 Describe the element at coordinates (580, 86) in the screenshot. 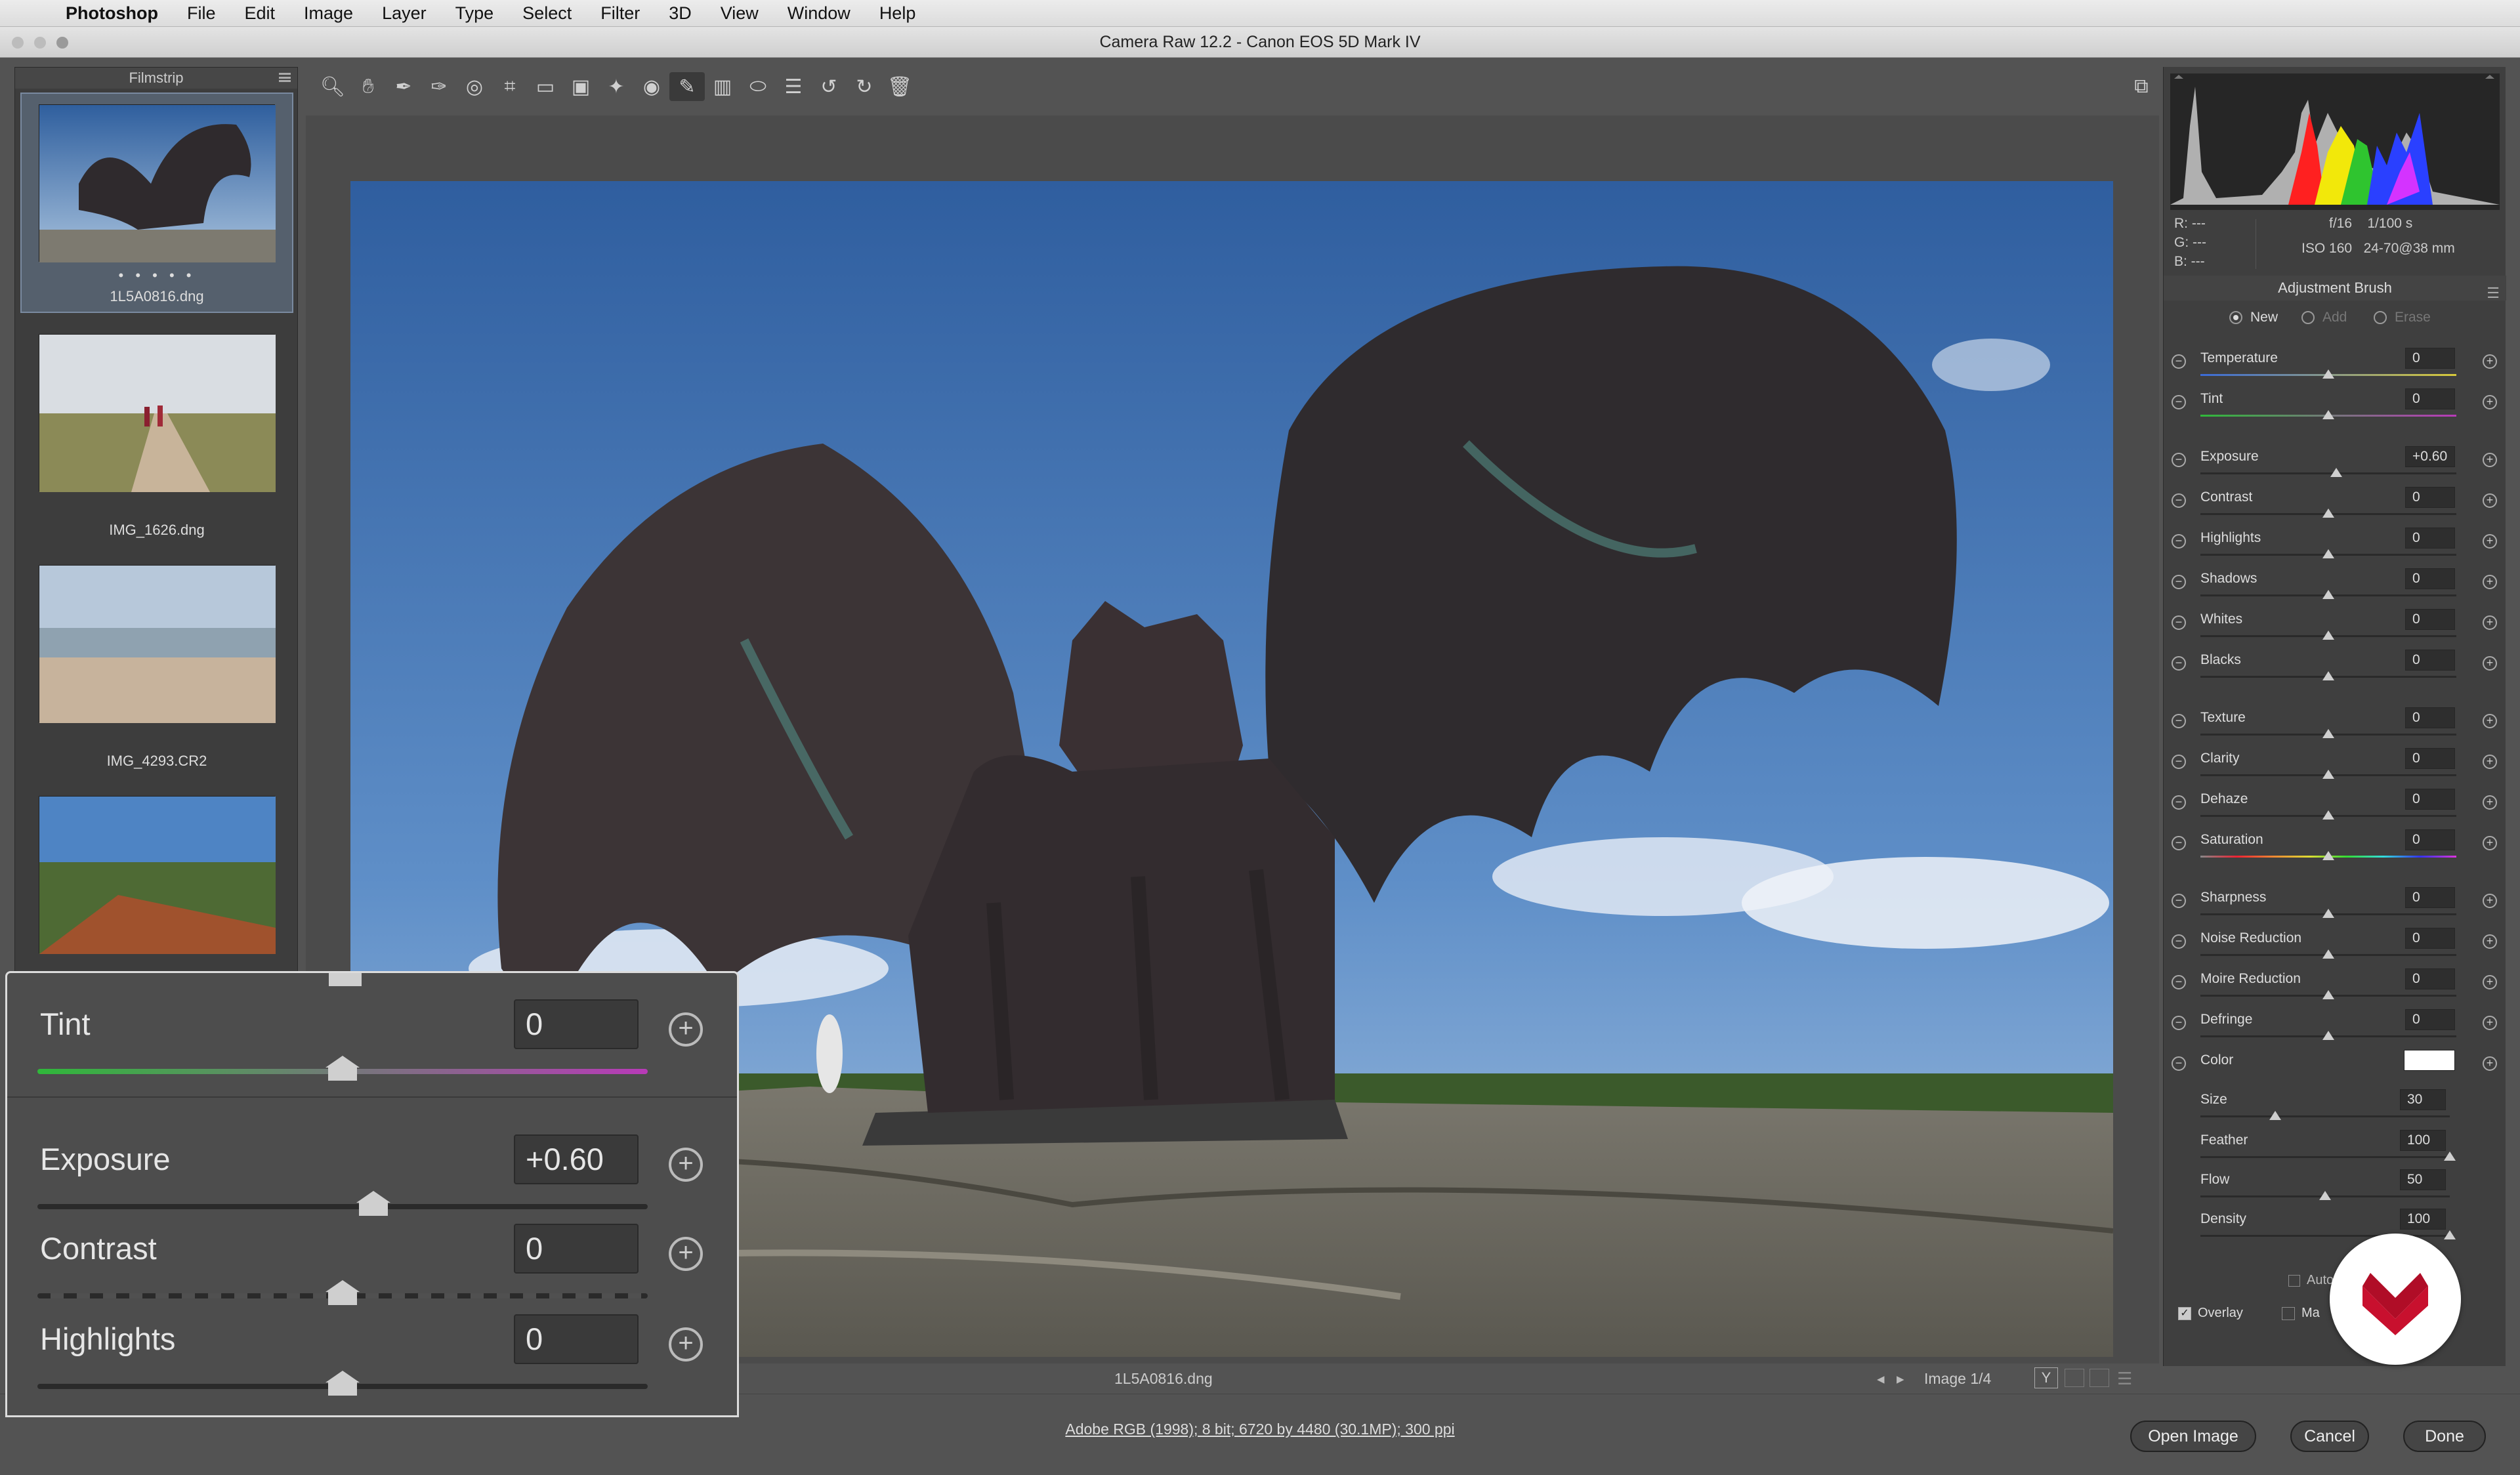

I see `transform-icon: ▣` at that location.